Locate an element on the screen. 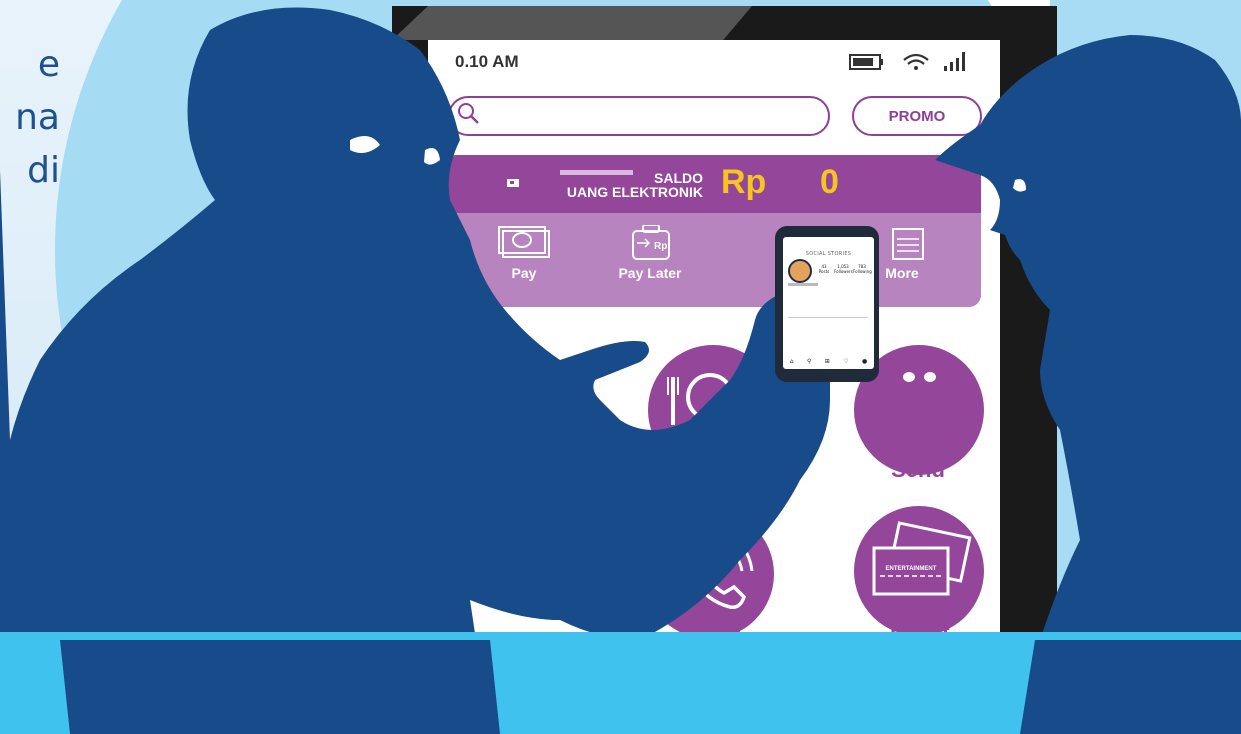 This screenshot has width=1241, height=734. pay-later-icon: Rp is located at coordinates (651, 242).